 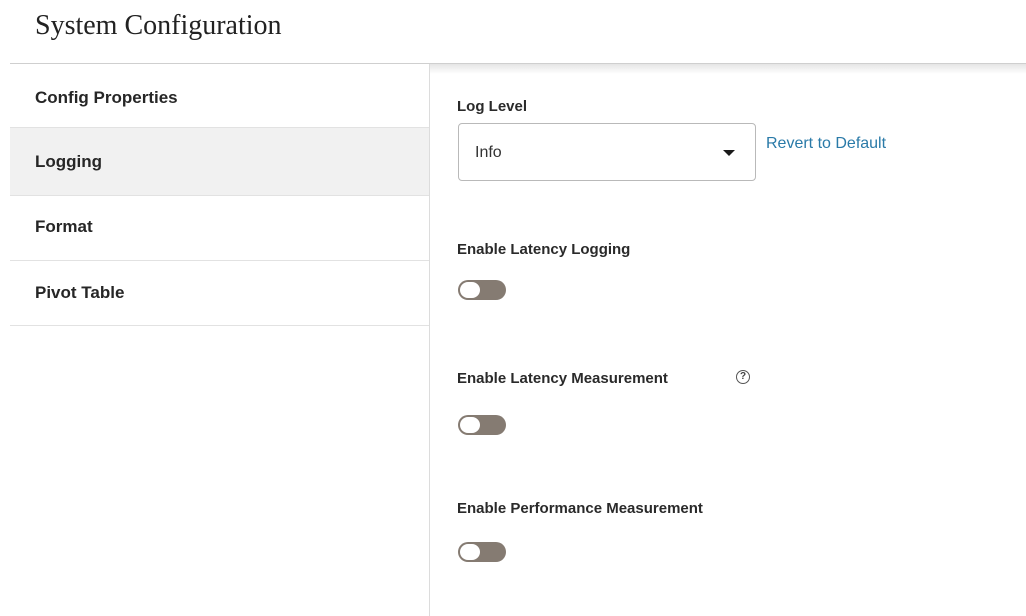 I want to click on sidebar-item-label: Config Properties, so click(x=106, y=97).